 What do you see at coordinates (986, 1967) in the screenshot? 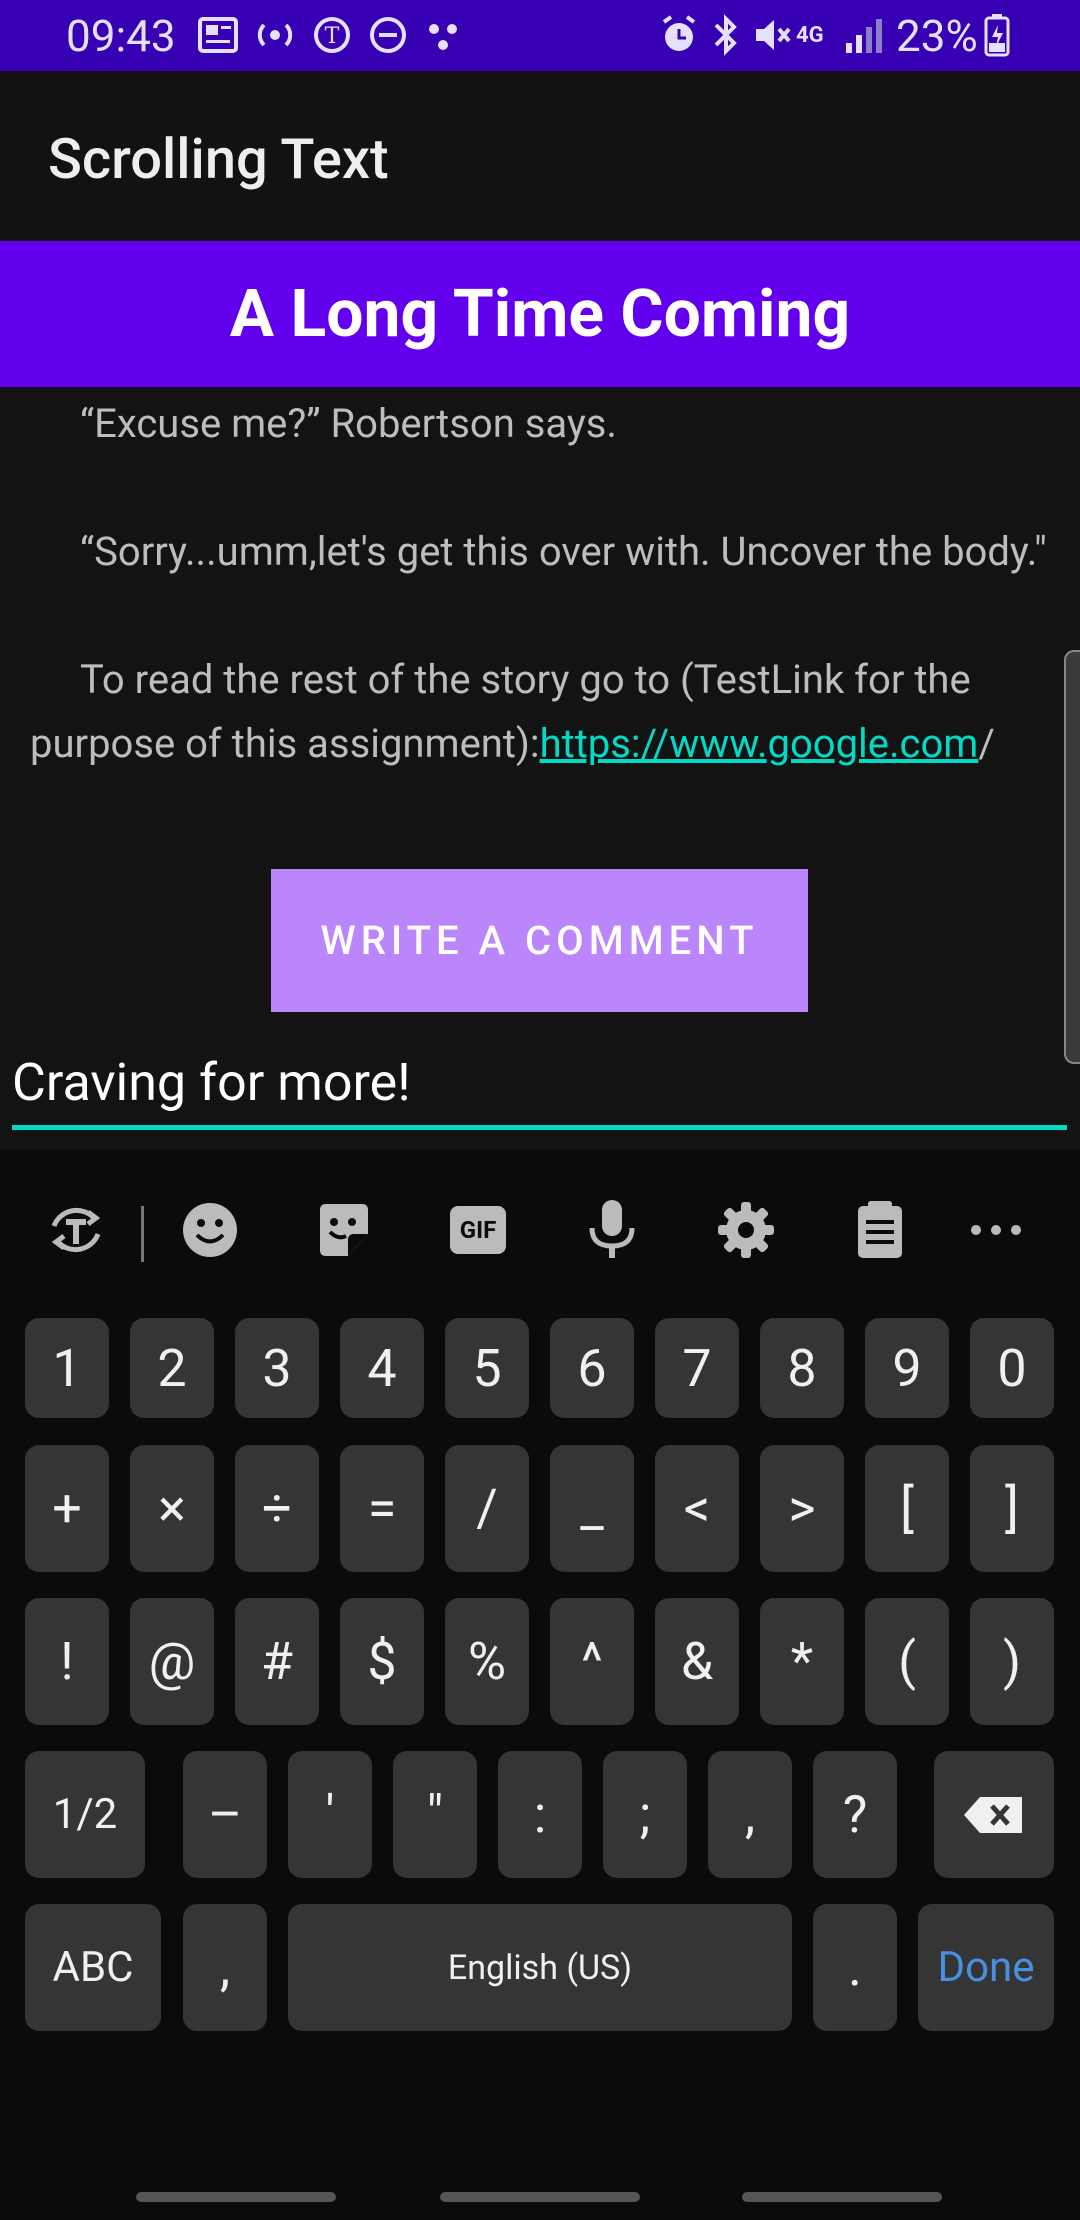
I see `done-key: Done` at bounding box center [986, 1967].